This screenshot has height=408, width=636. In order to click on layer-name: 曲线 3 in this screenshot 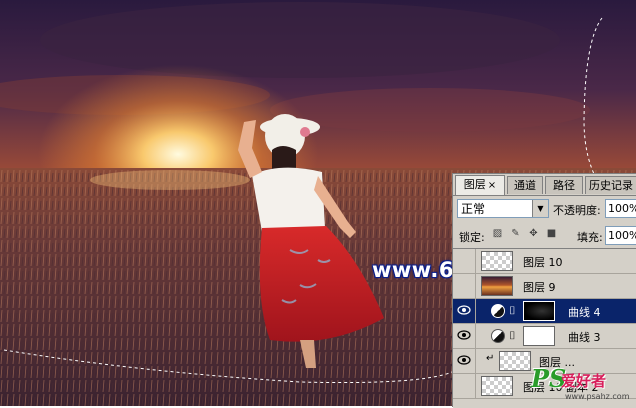, I will do `click(584, 337)`.